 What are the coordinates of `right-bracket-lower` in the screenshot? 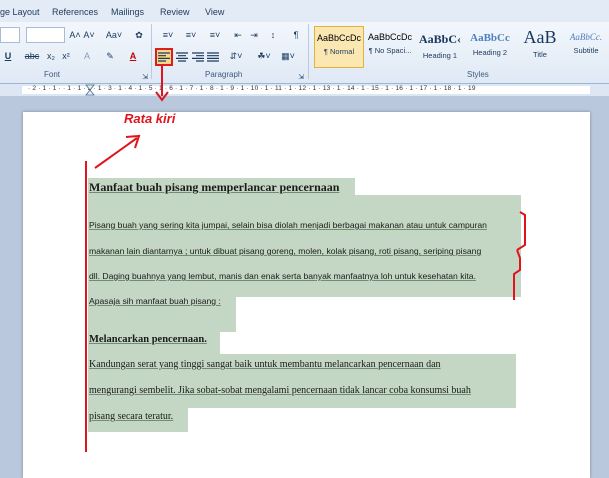 It's located at (517, 274).